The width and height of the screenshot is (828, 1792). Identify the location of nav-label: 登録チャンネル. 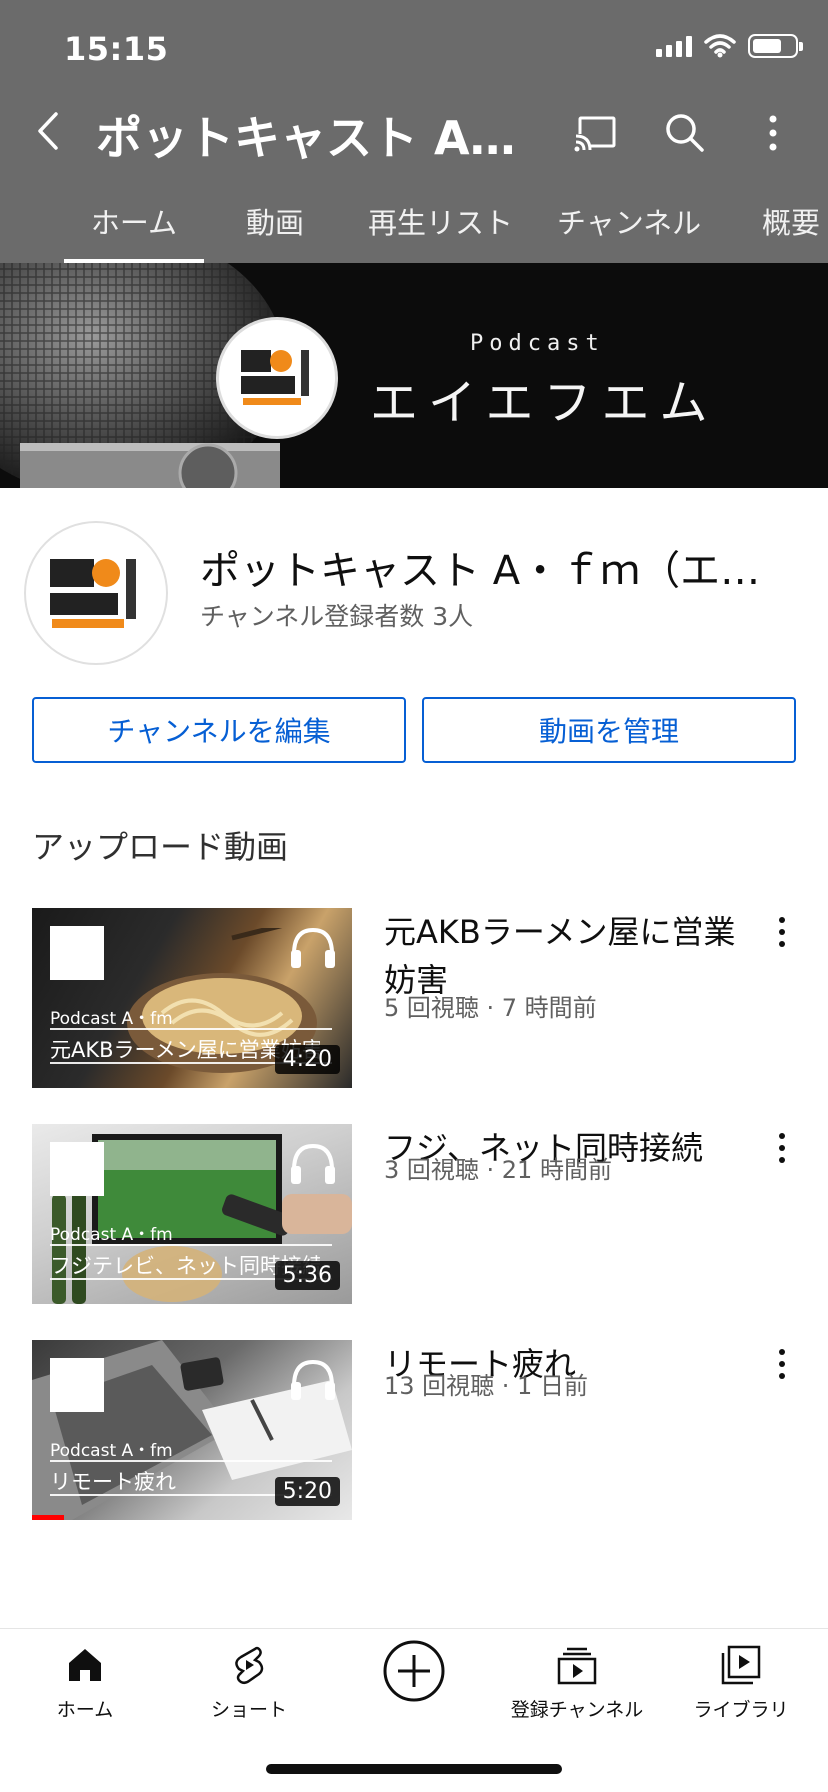
(577, 1710).